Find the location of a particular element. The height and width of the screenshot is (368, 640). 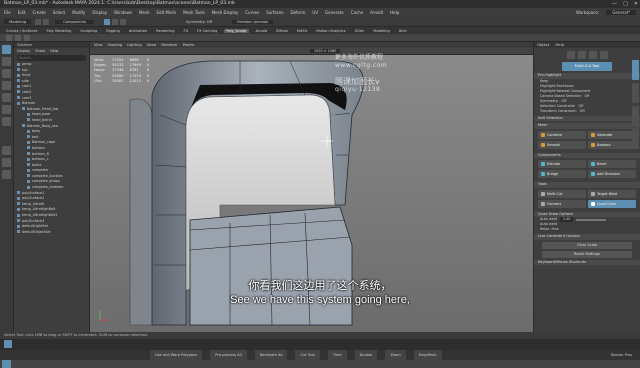

tab-modeling: Modeling is located at coordinates (381, 31).